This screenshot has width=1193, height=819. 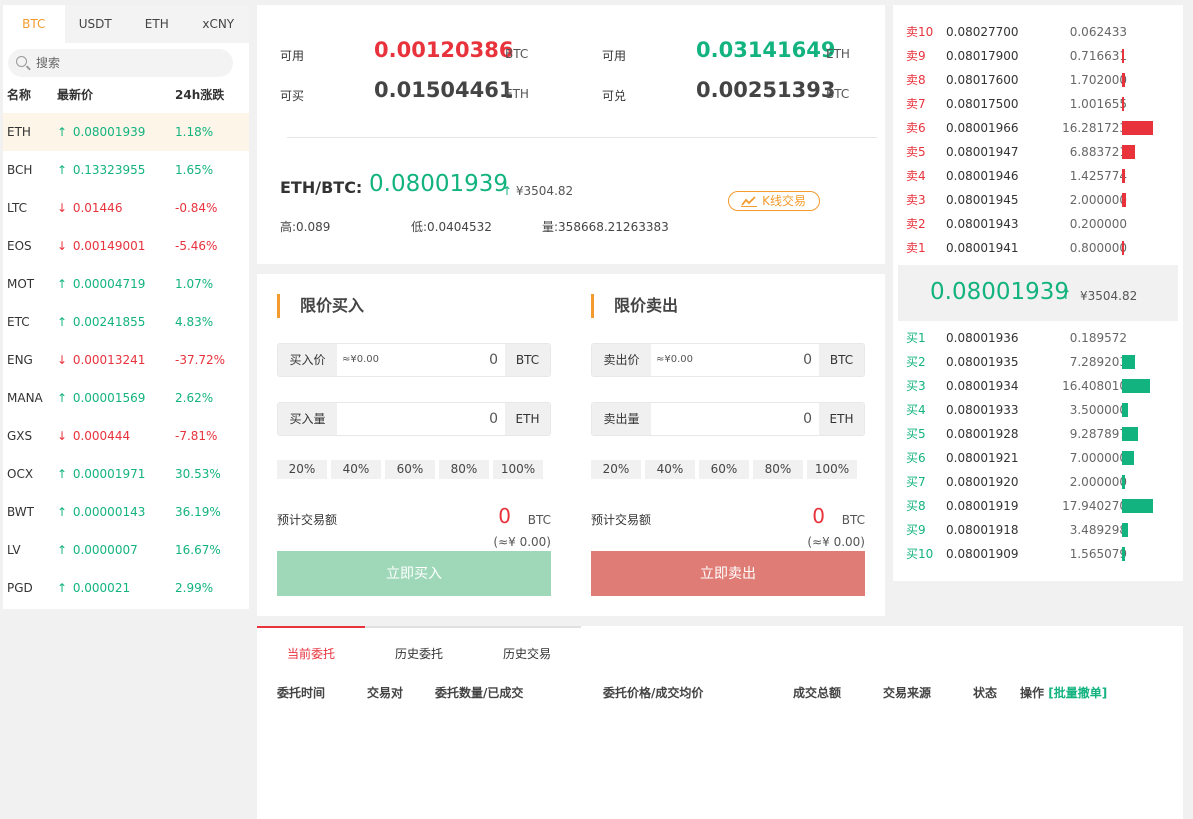 I want to click on level-amount: 0.062433, so click(x=1098, y=32).